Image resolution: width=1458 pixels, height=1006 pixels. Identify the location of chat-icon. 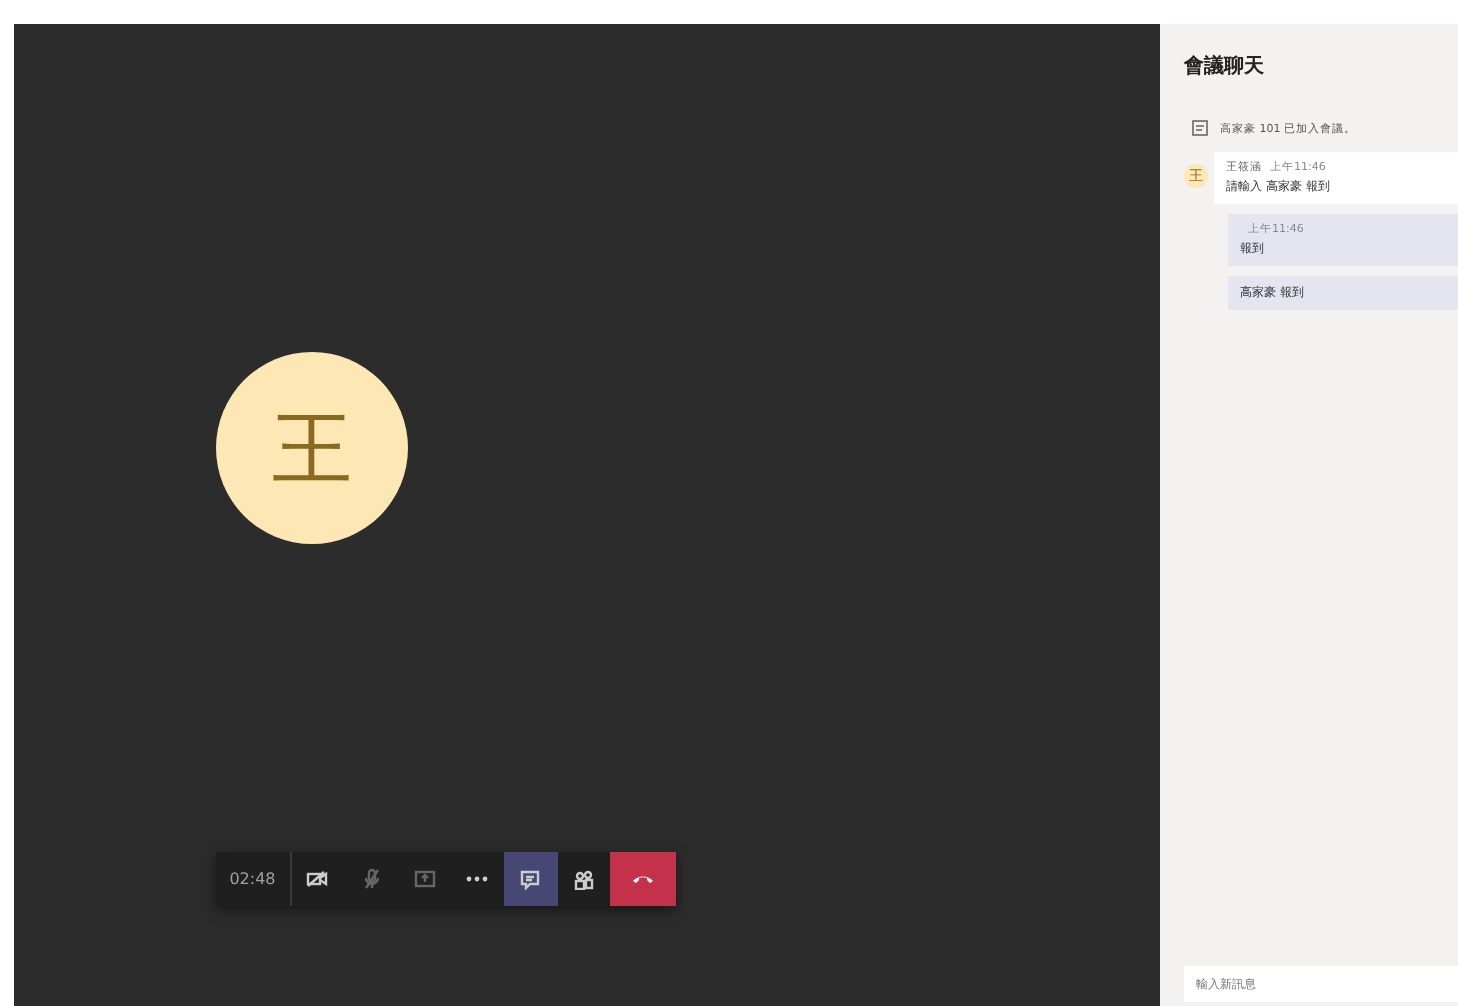
(530, 879).